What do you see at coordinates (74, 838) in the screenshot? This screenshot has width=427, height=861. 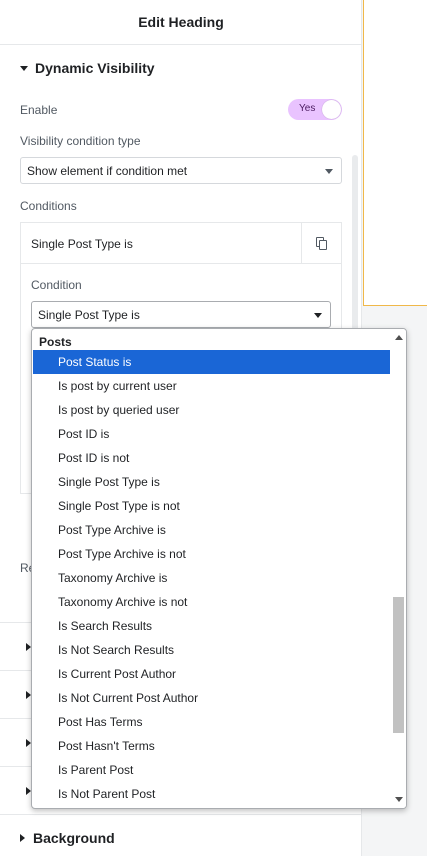 I see `background-title: Background` at bounding box center [74, 838].